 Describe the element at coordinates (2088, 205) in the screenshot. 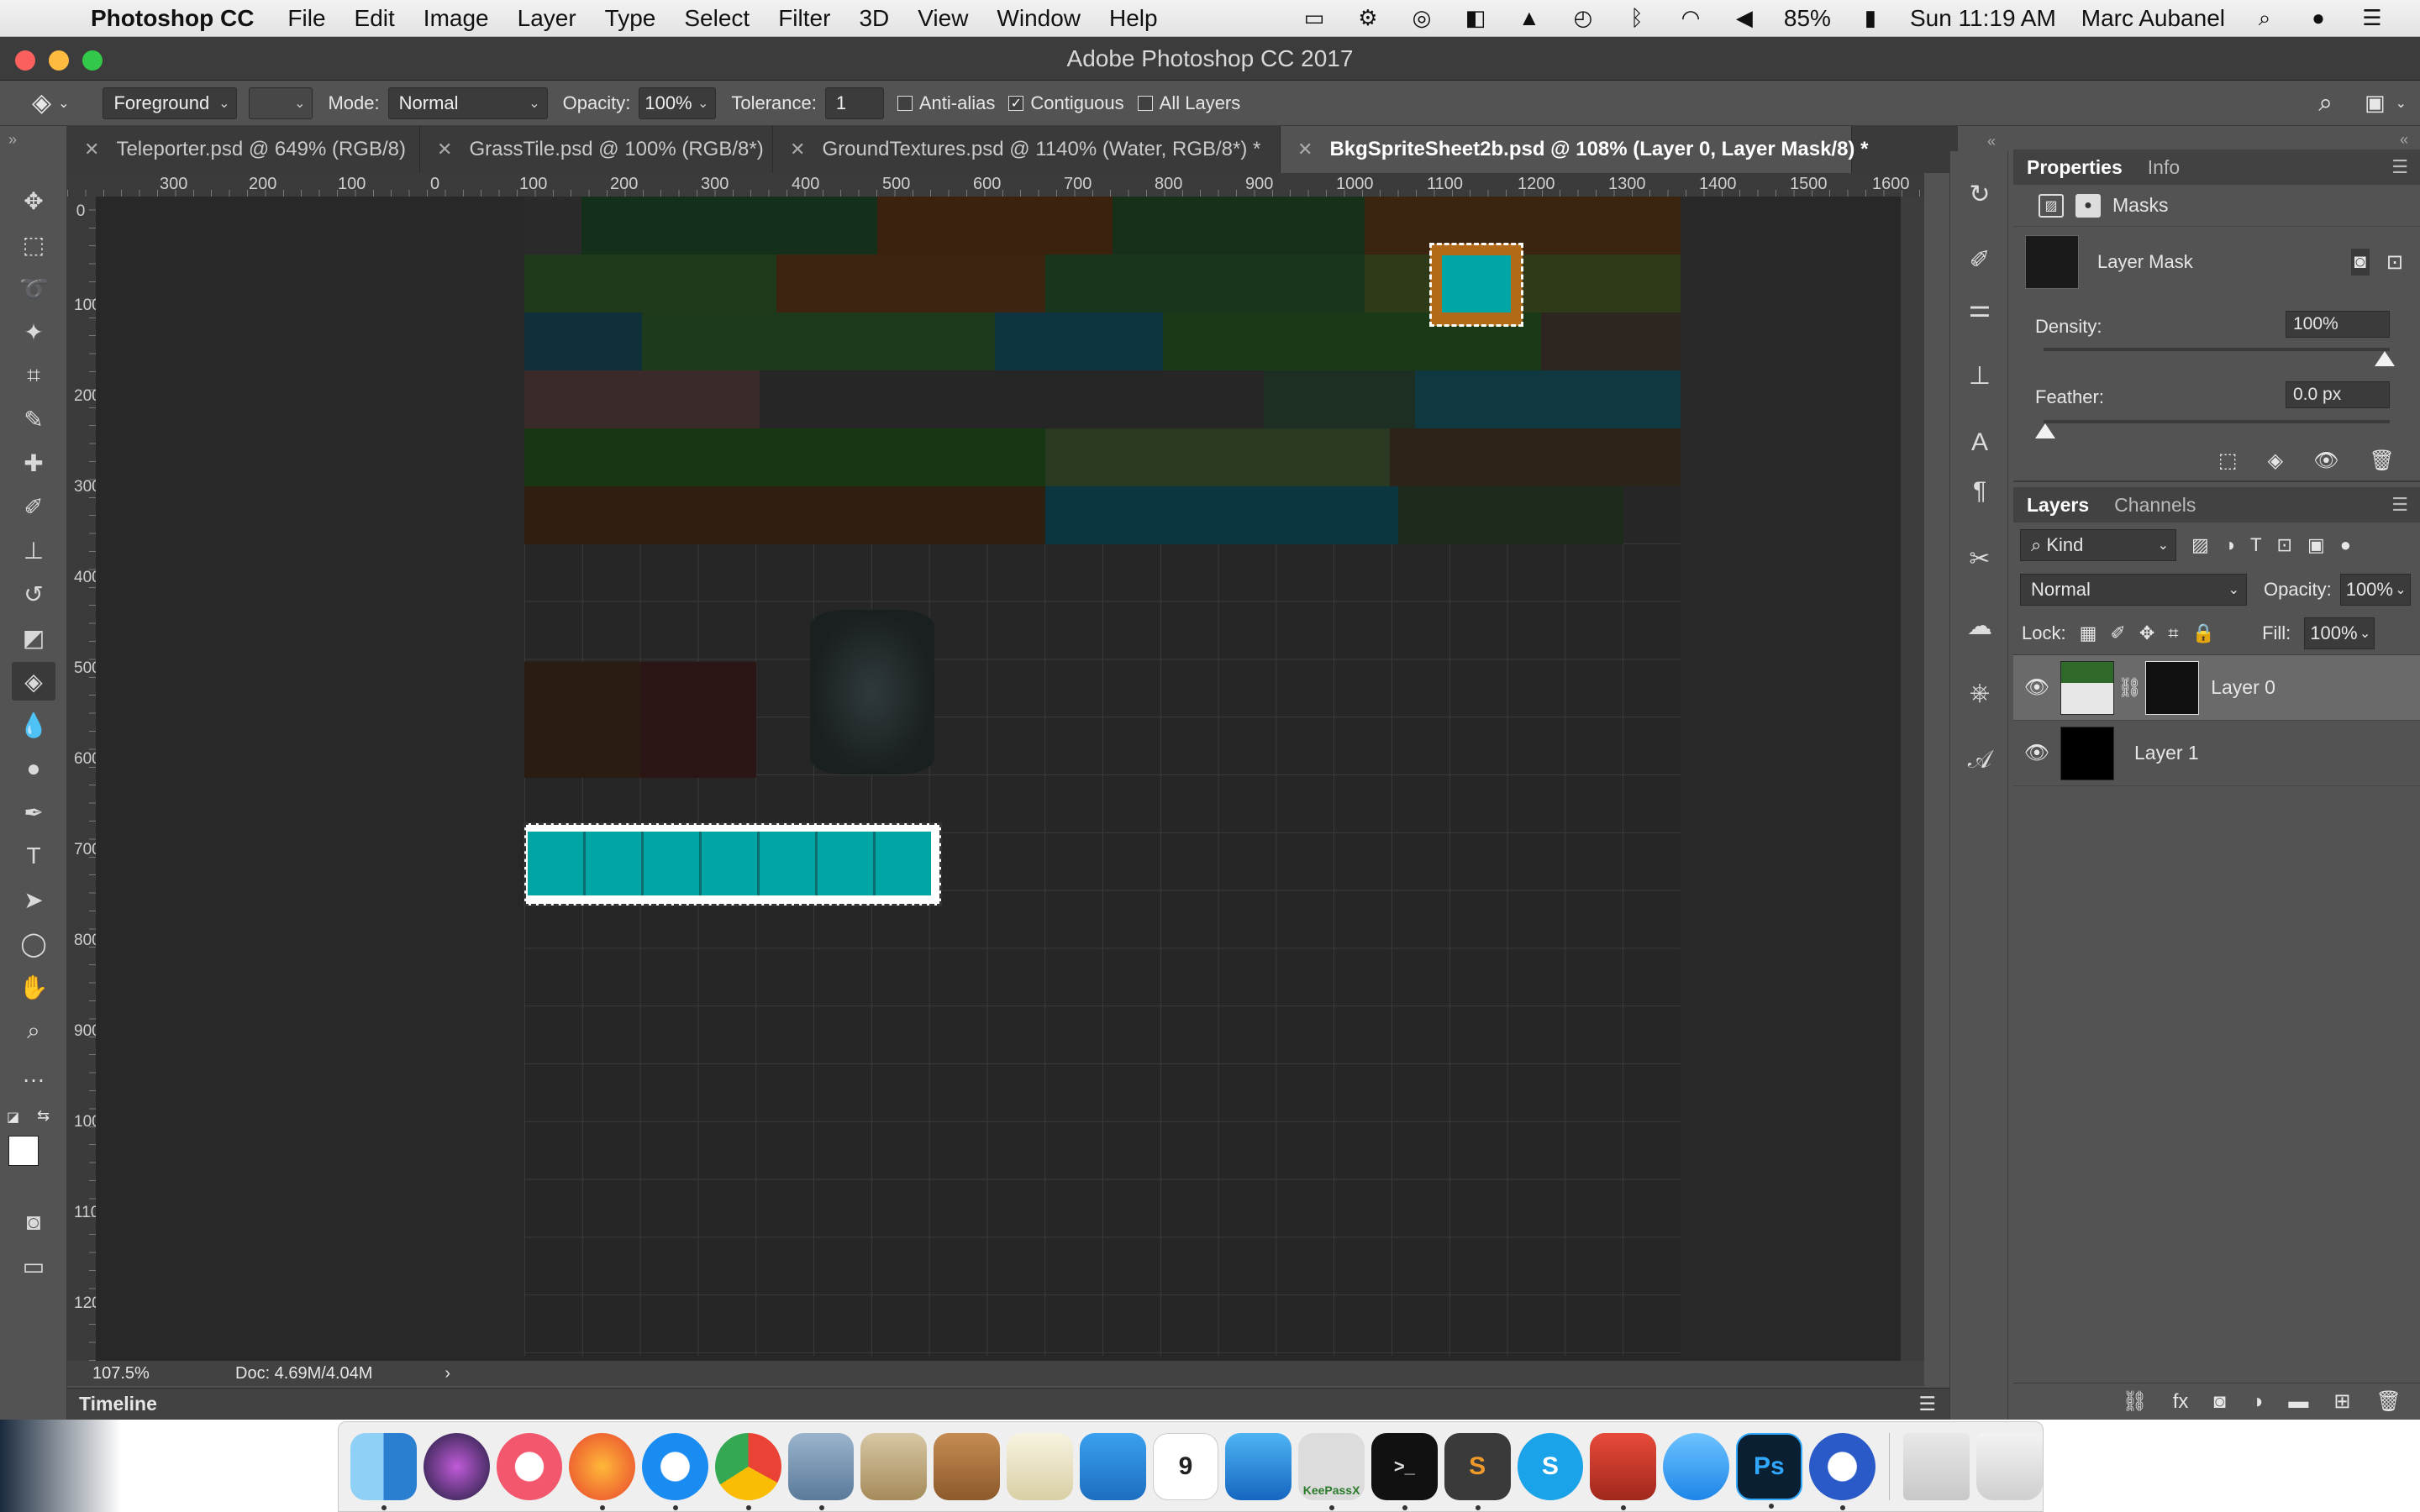

I see `vector-mask-icon: ●` at that location.